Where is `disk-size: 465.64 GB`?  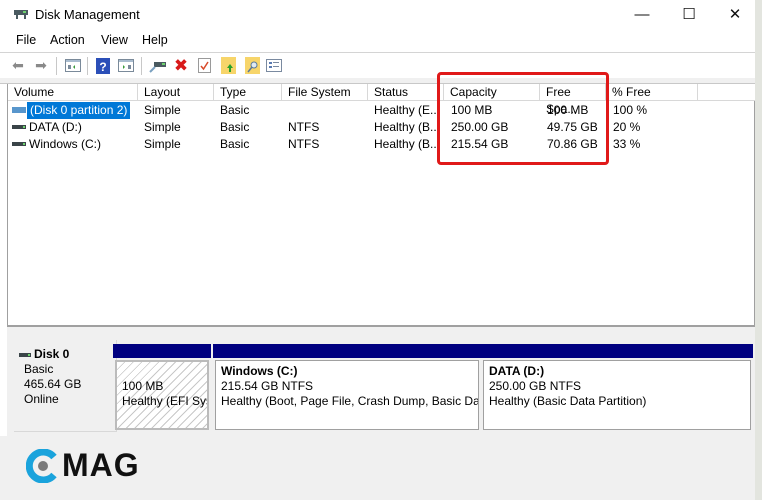
disk-size: 465.64 GB is located at coordinates (53, 384).